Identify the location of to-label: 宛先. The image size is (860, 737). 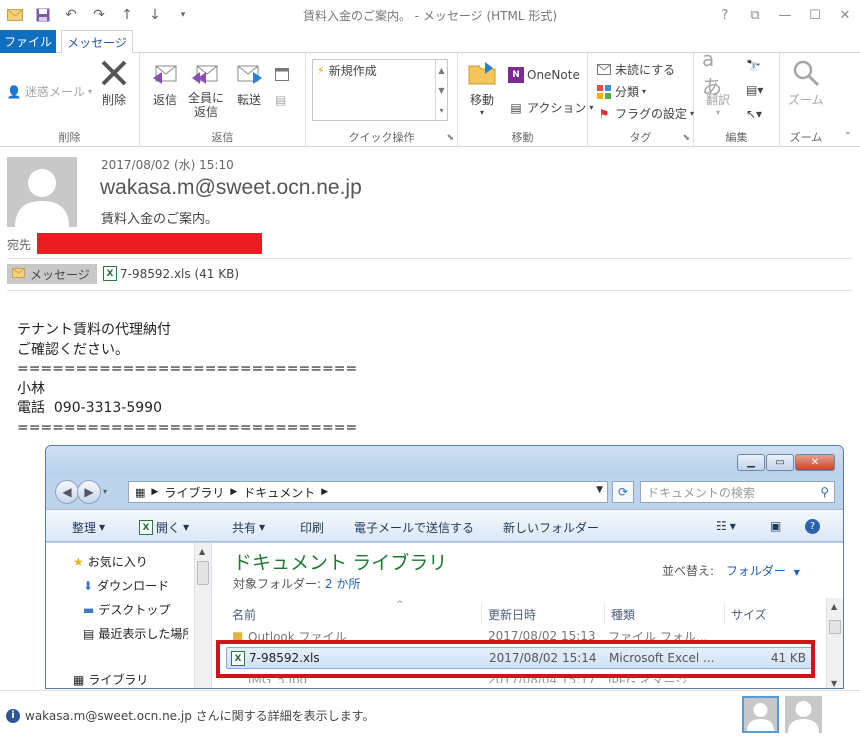
(19, 245).